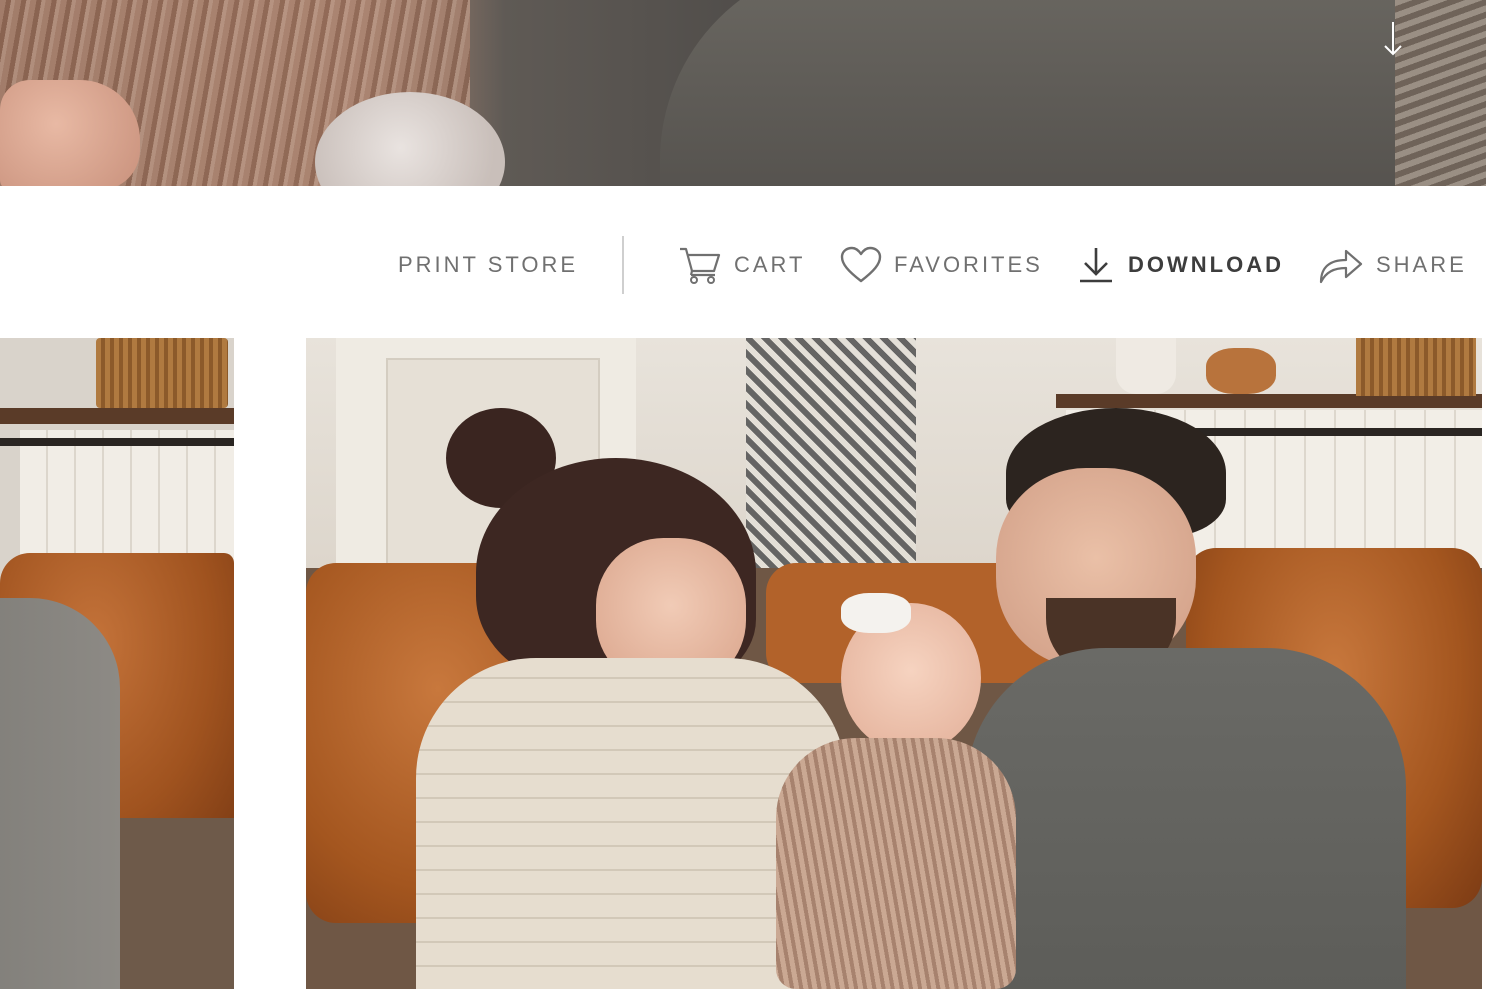 This screenshot has width=1486, height=989. I want to click on blanket-hanging, so click(831, 458).